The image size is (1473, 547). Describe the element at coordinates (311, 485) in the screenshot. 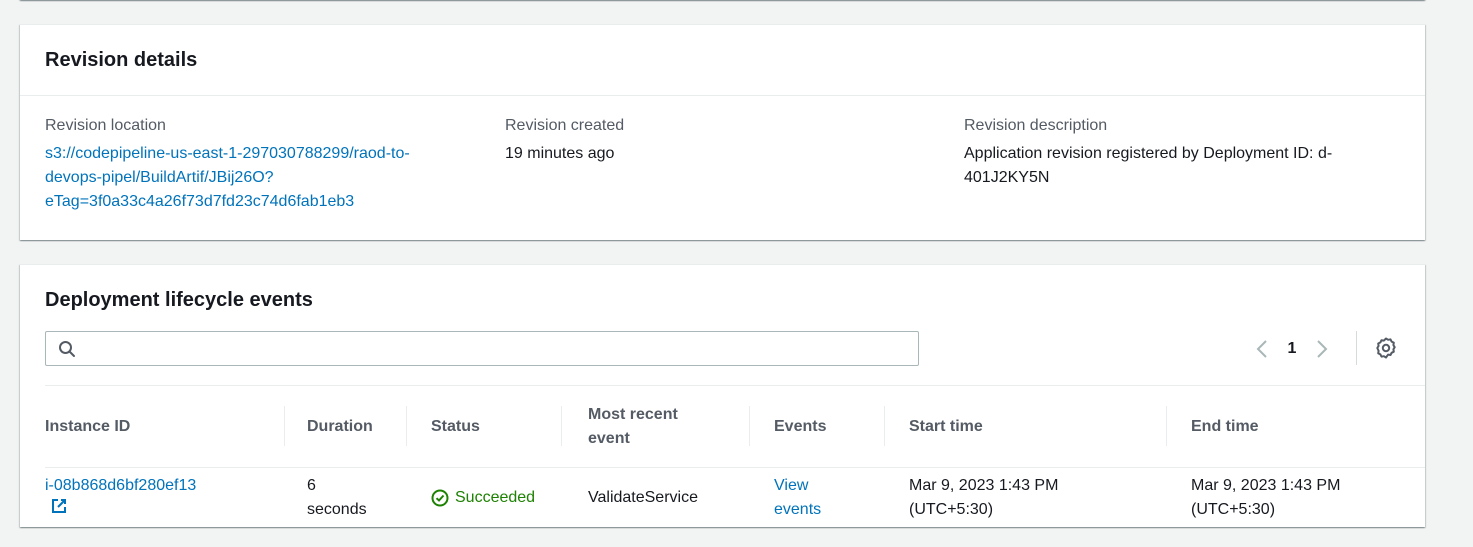

I see `duration-value: 6` at that location.